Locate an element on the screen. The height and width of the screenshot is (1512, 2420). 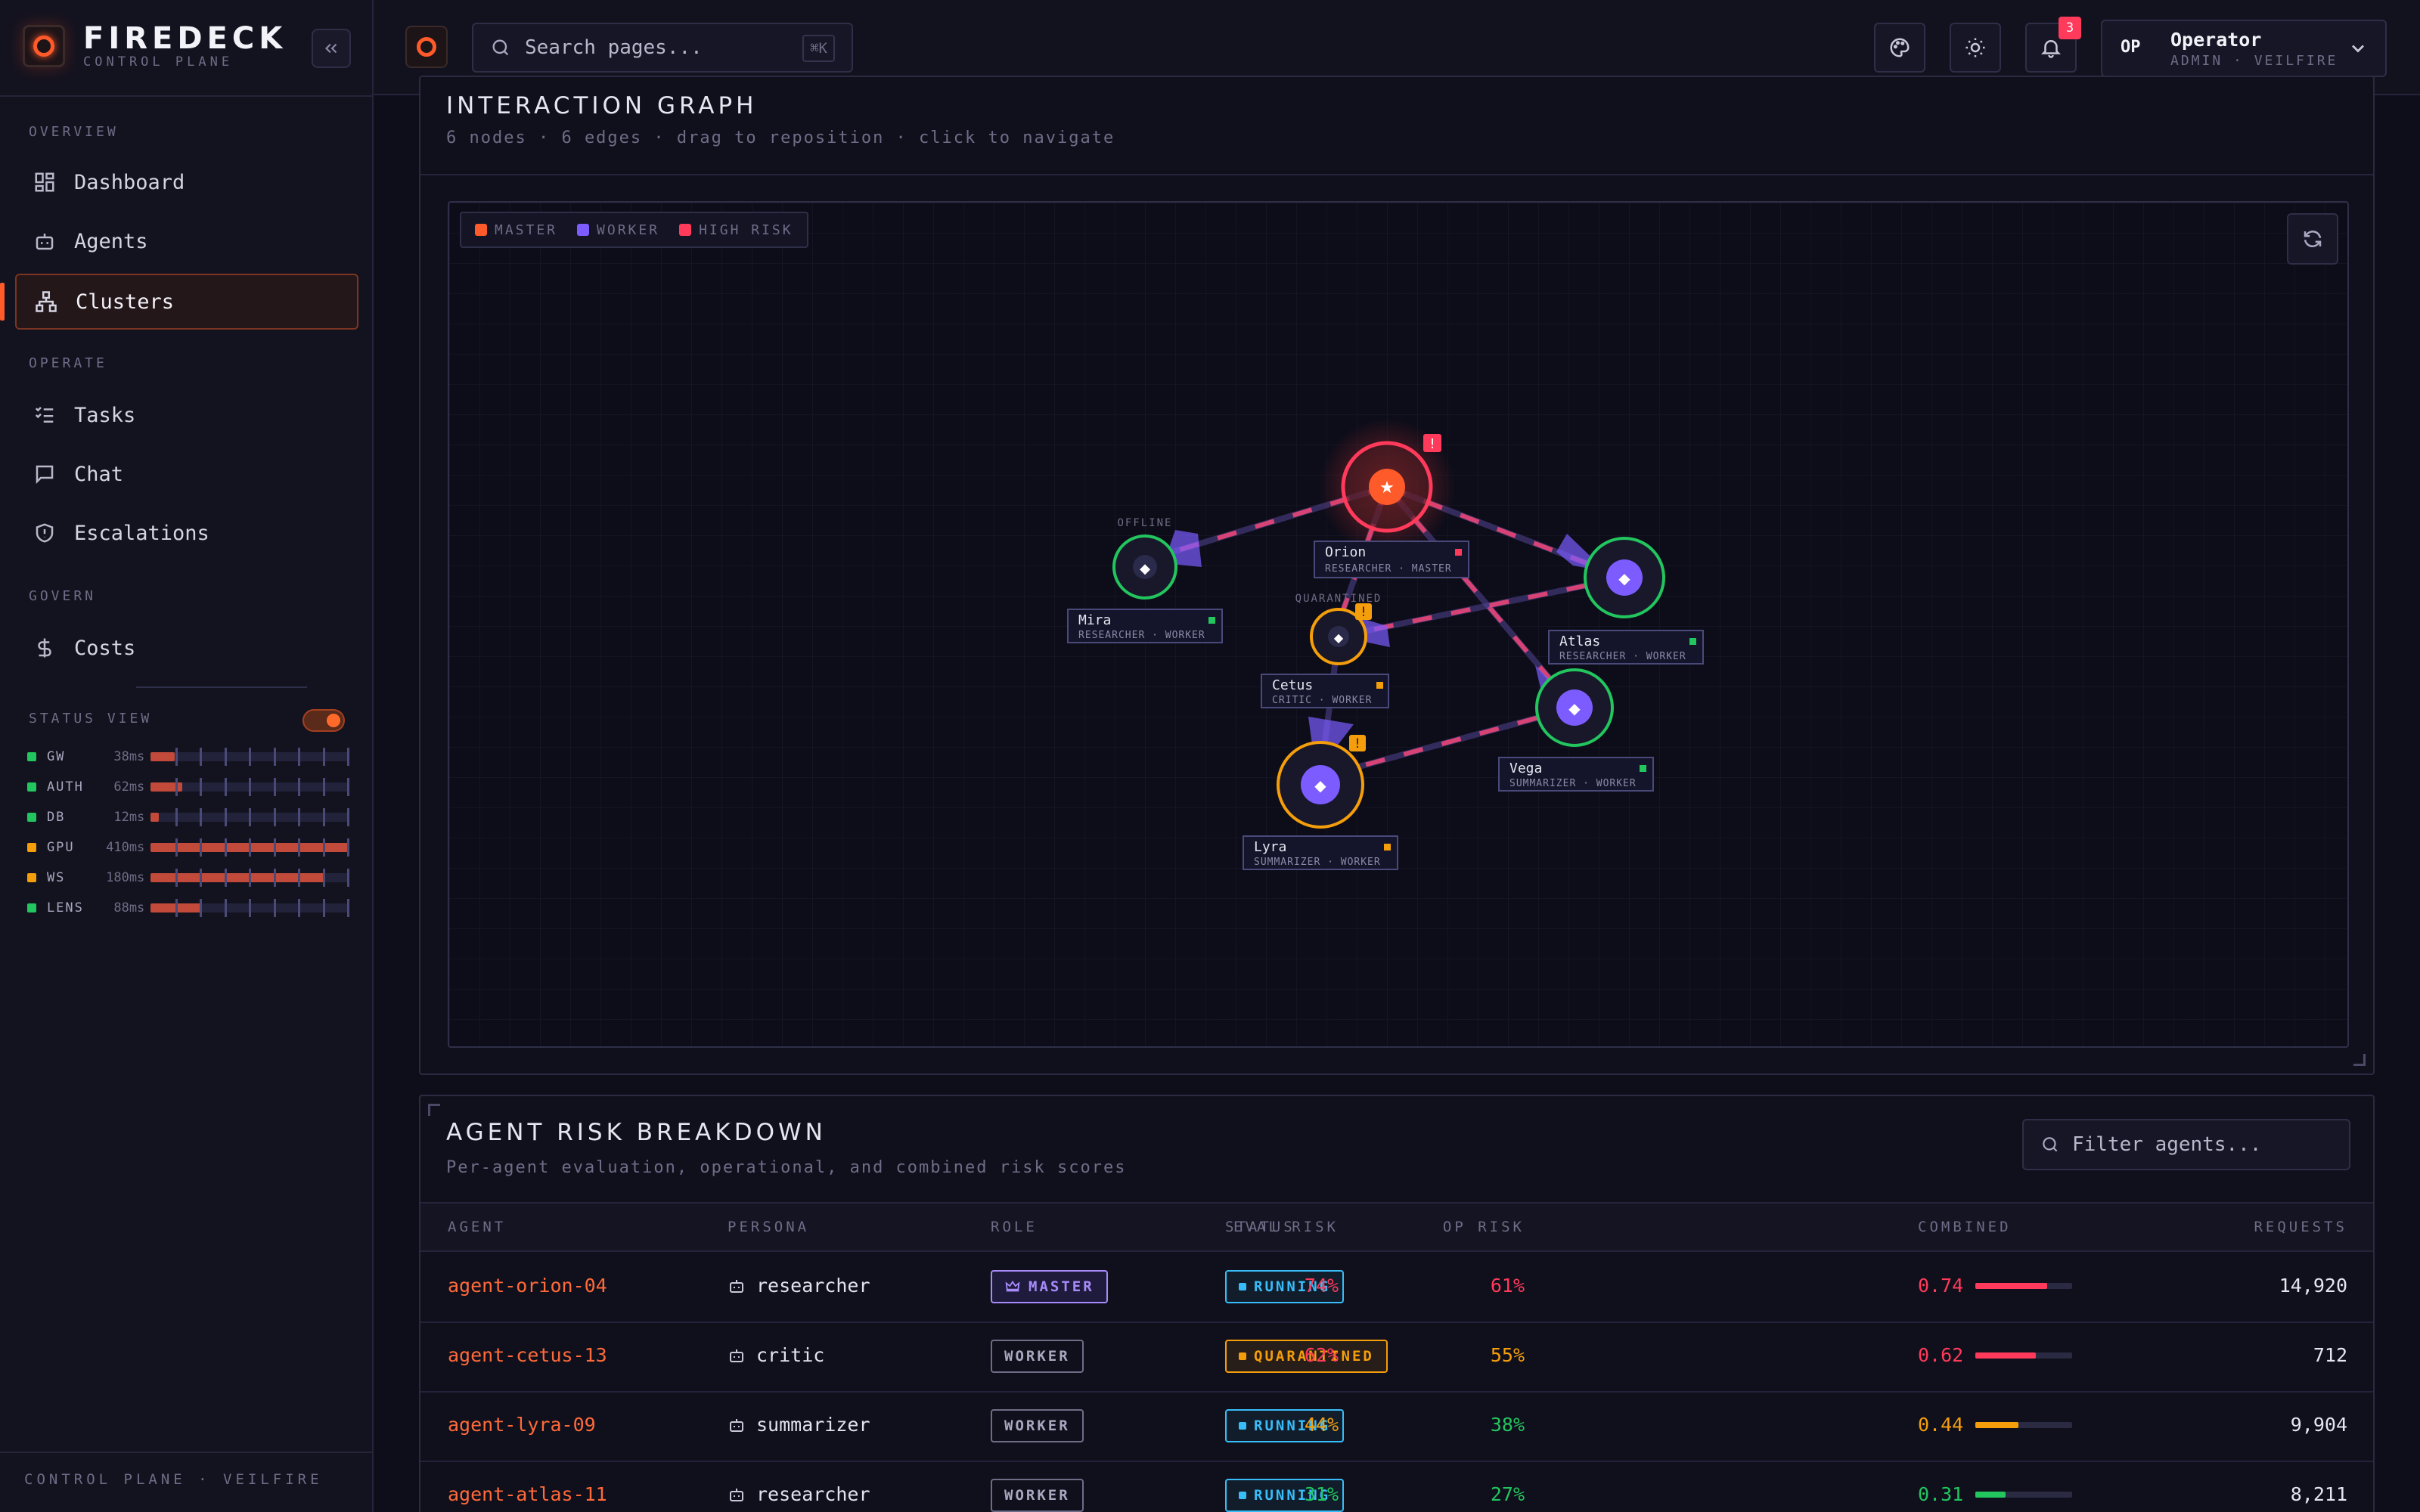
sidebar-item-label: Escalations is located at coordinates (141, 533).